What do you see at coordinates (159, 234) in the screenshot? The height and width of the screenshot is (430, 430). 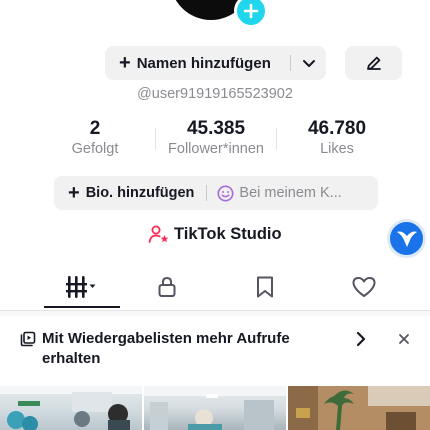 I see `studio-person-icon` at bounding box center [159, 234].